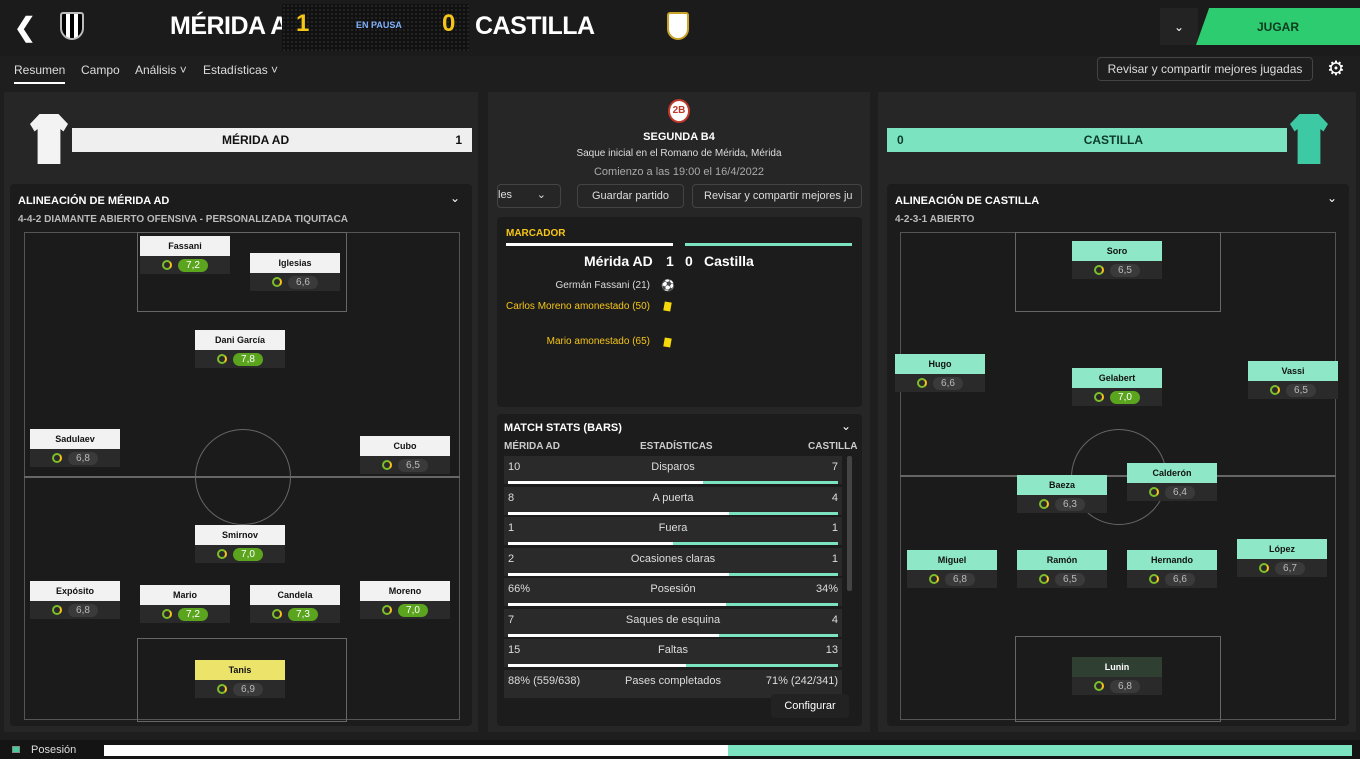 The width and height of the screenshot is (1360, 759). What do you see at coordinates (1070, 579) in the screenshot?
I see `player-rating: 6,5` at bounding box center [1070, 579].